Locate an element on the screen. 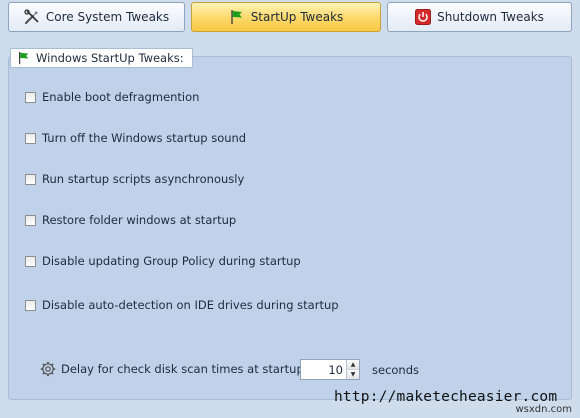 This screenshot has height=418, width=580. option-enable-boot-defragmention: Enable boot defragmention is located at coordinates (112, 97).